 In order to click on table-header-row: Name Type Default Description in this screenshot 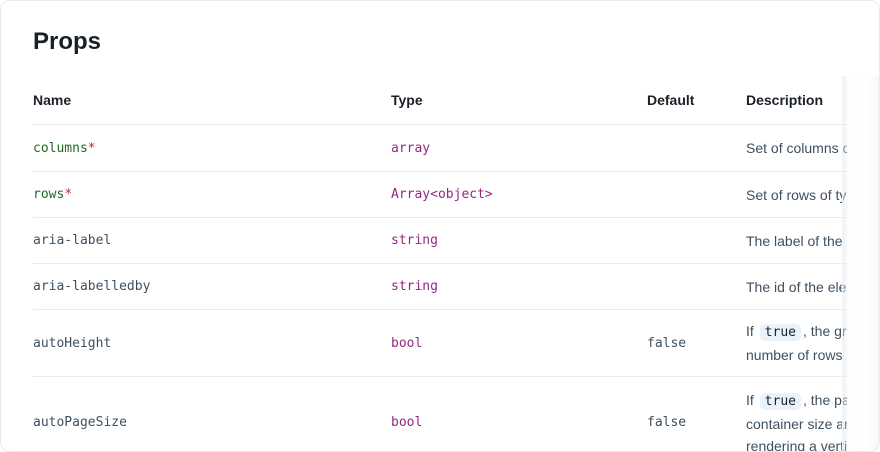, I will do `click(440, 100)`.